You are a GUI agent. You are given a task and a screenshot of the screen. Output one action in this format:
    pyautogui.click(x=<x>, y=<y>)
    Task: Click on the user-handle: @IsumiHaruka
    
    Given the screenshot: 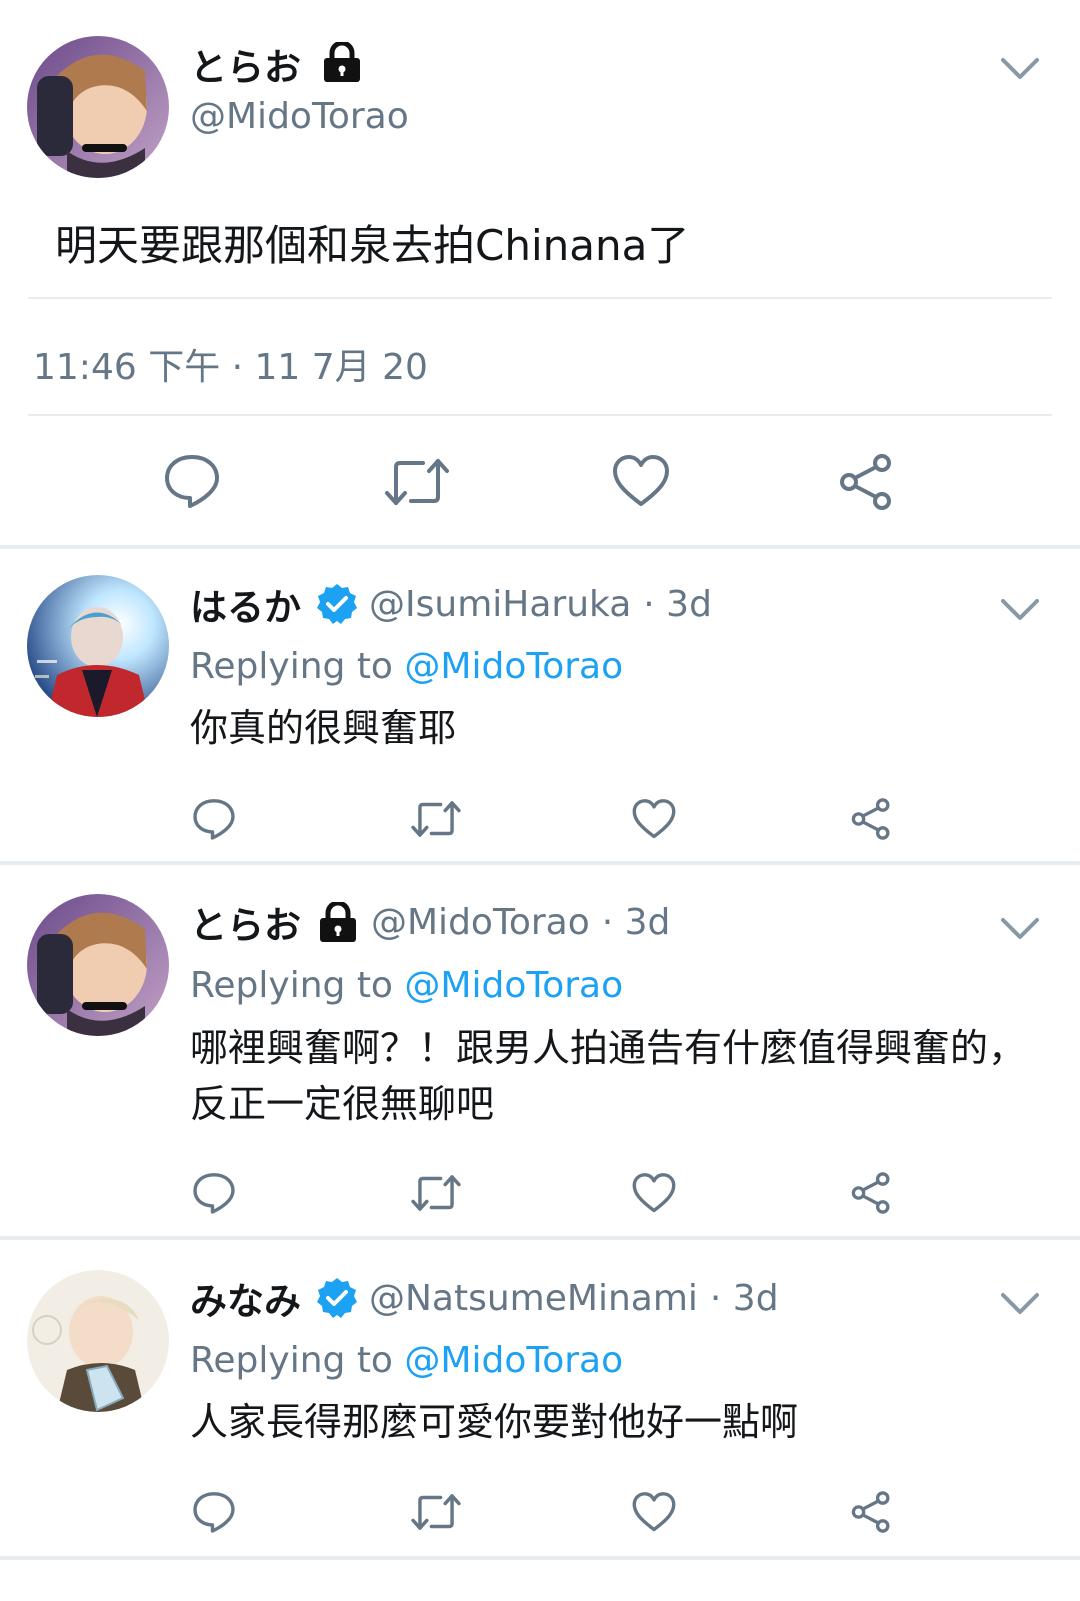 What is the action you would take?
    pyautogui.click(x=500, y=604)
    